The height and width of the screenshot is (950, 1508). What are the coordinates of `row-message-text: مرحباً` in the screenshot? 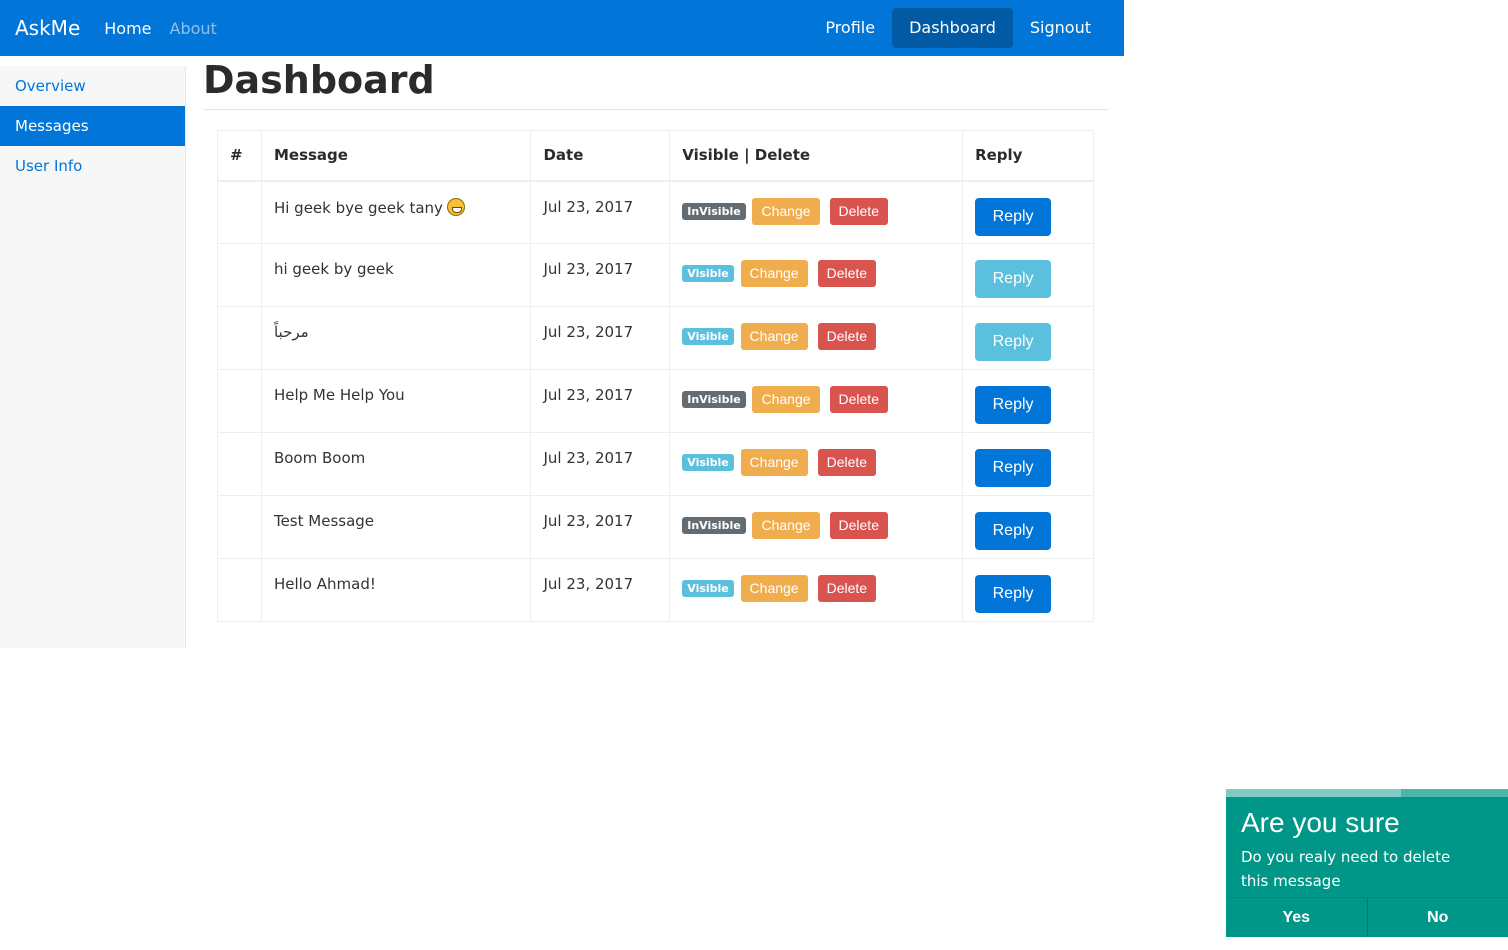 It's located at (291, 332).